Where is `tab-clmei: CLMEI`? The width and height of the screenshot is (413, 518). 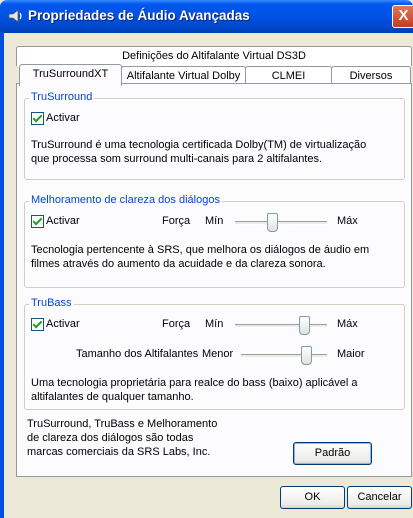
tab-clmei: CLMEI is located at coordinates (288, 75).